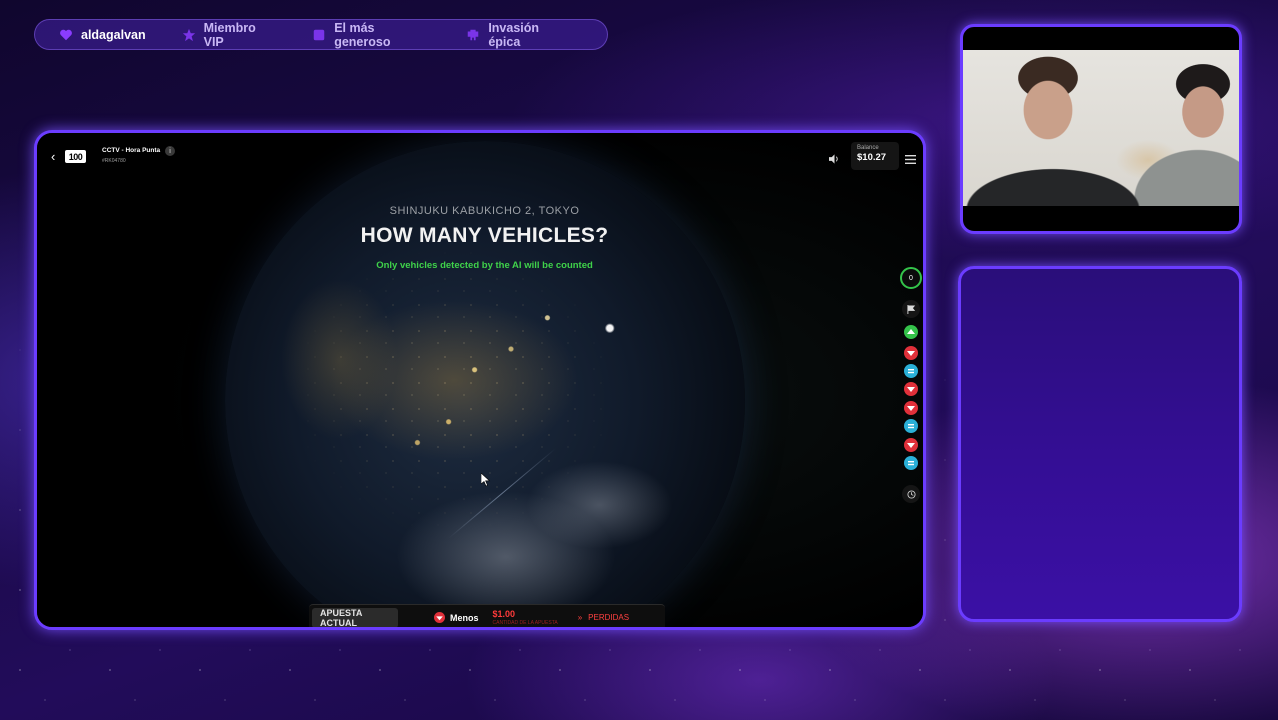  I want to click on outcome-arrow-icon: », so click(580, 617).